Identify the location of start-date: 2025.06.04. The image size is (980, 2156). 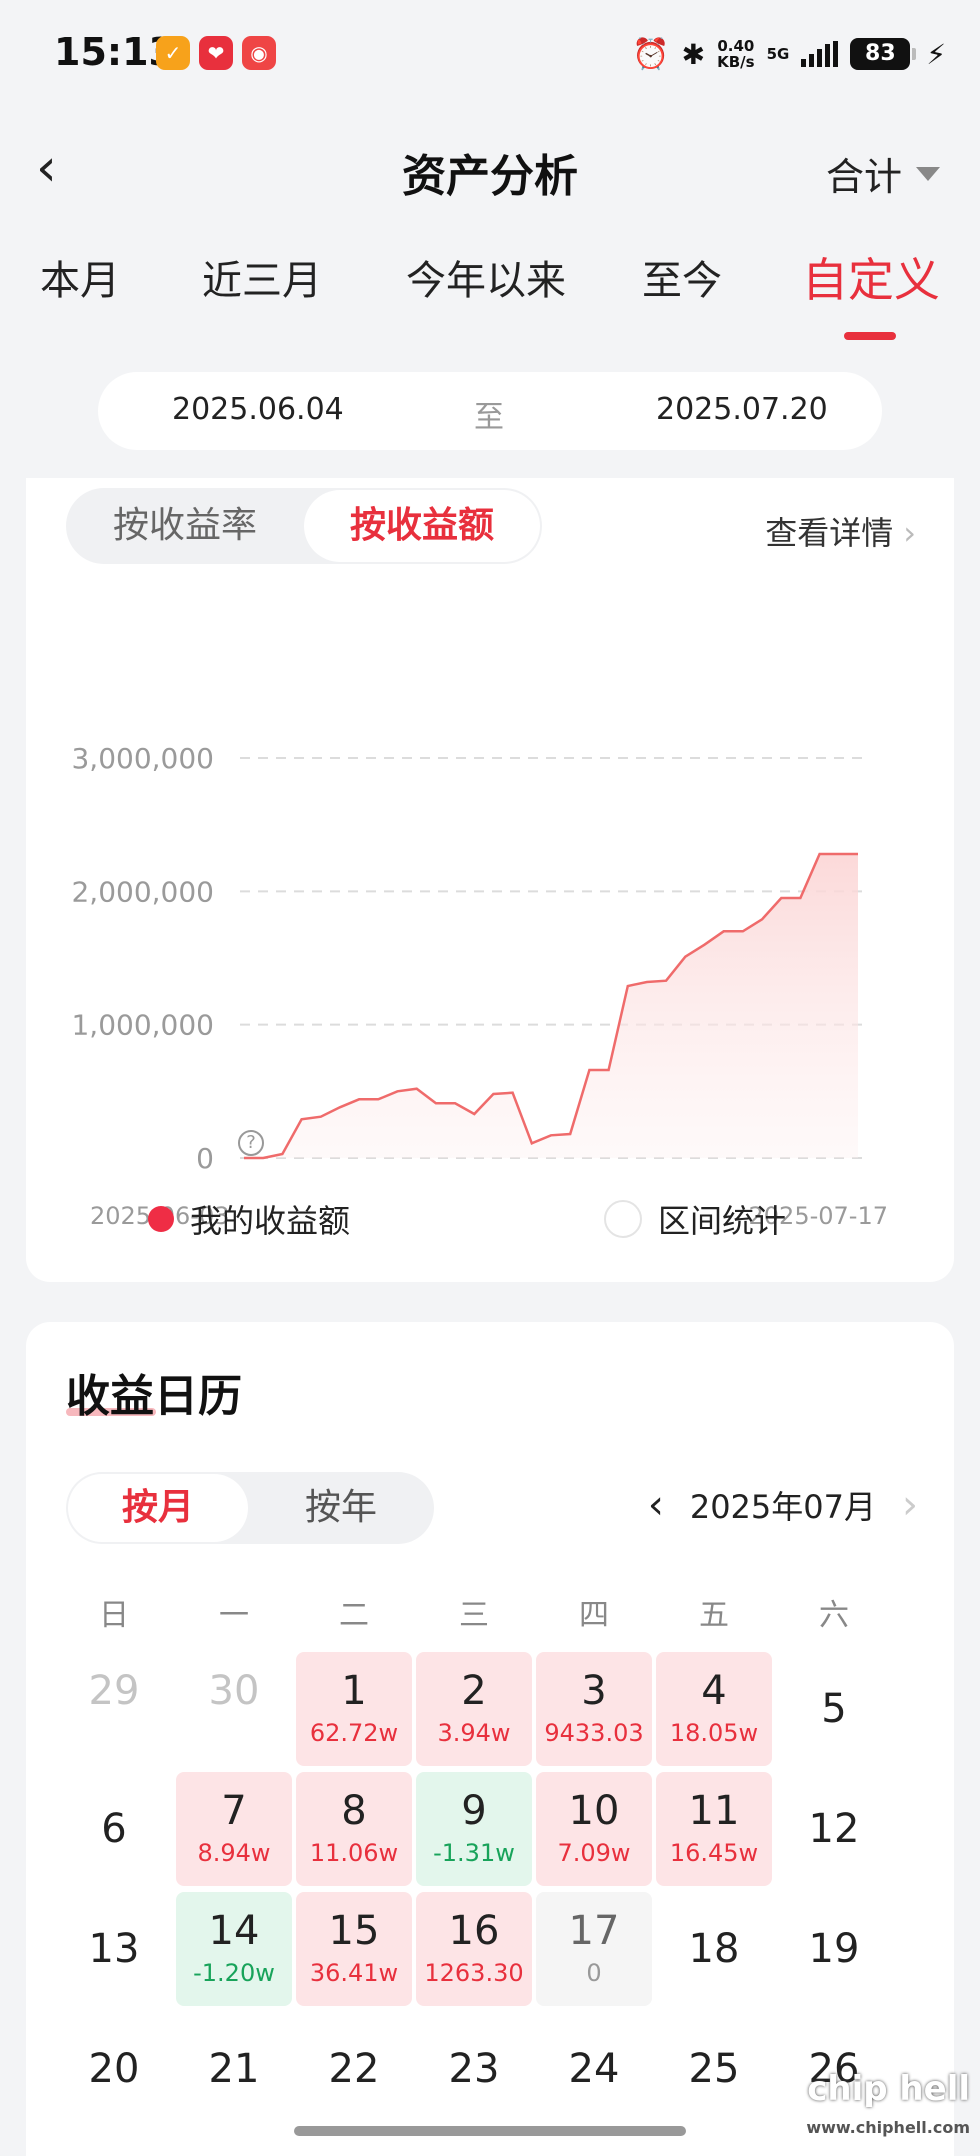
(258, 409).